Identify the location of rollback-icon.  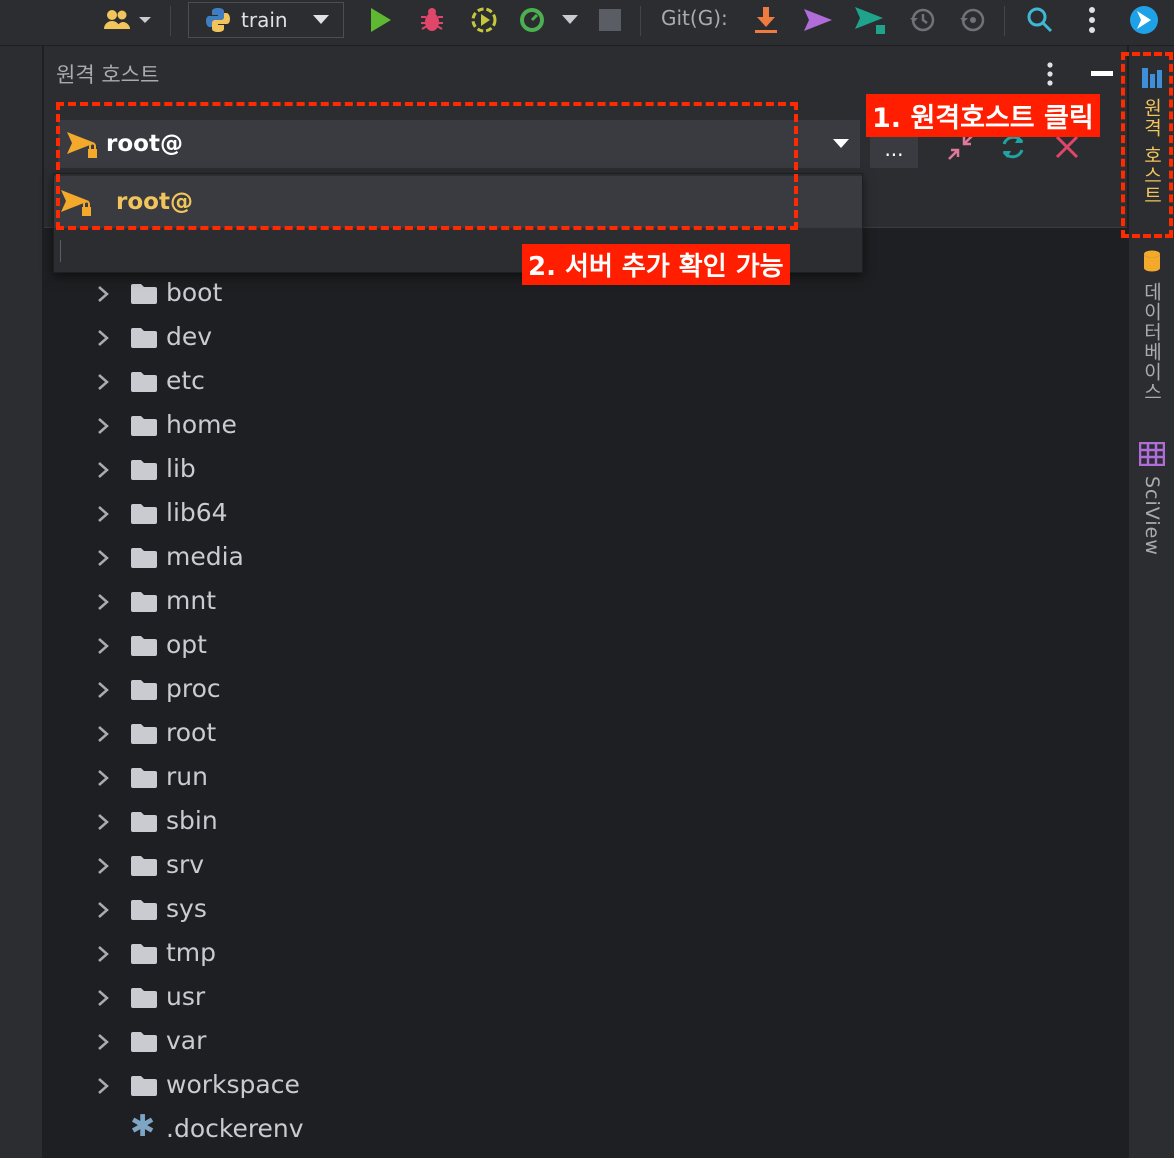
(972, 20).